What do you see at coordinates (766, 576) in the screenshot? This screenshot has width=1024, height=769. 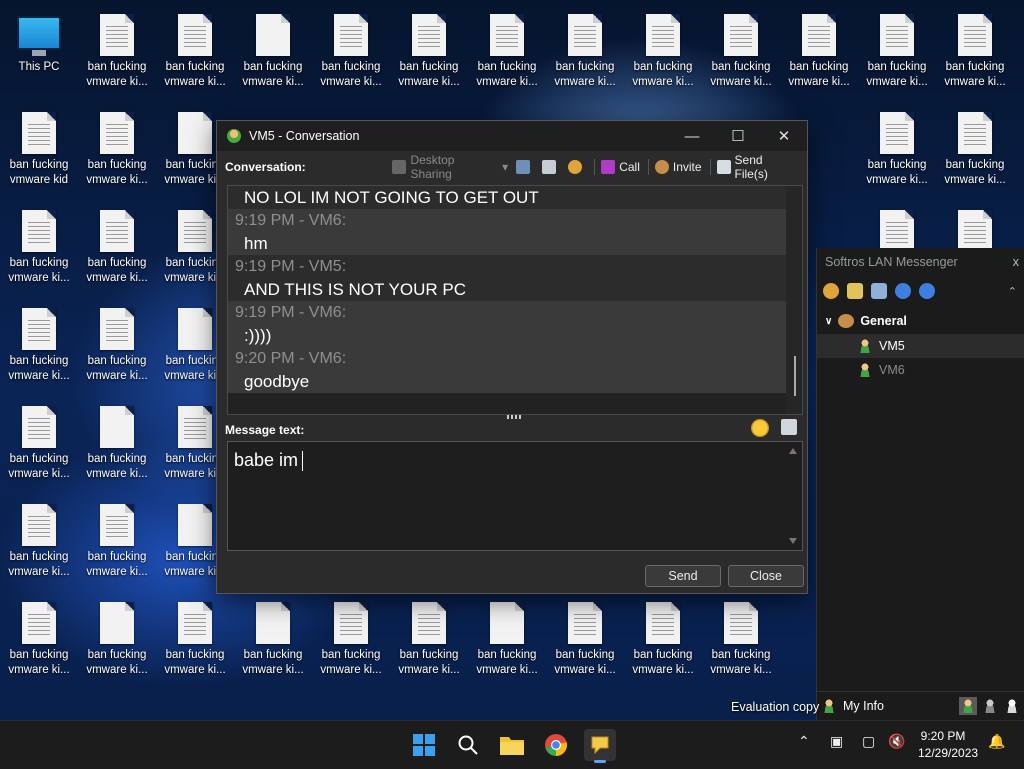 I see `close-button: Close` at bounding box center [766, 576].